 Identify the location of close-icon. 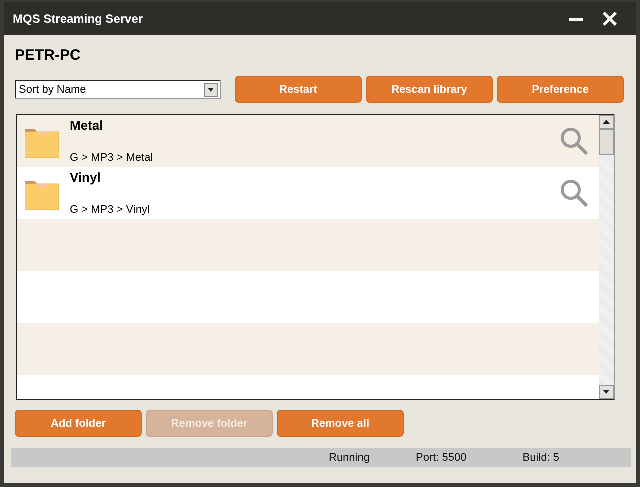
(610, 18).